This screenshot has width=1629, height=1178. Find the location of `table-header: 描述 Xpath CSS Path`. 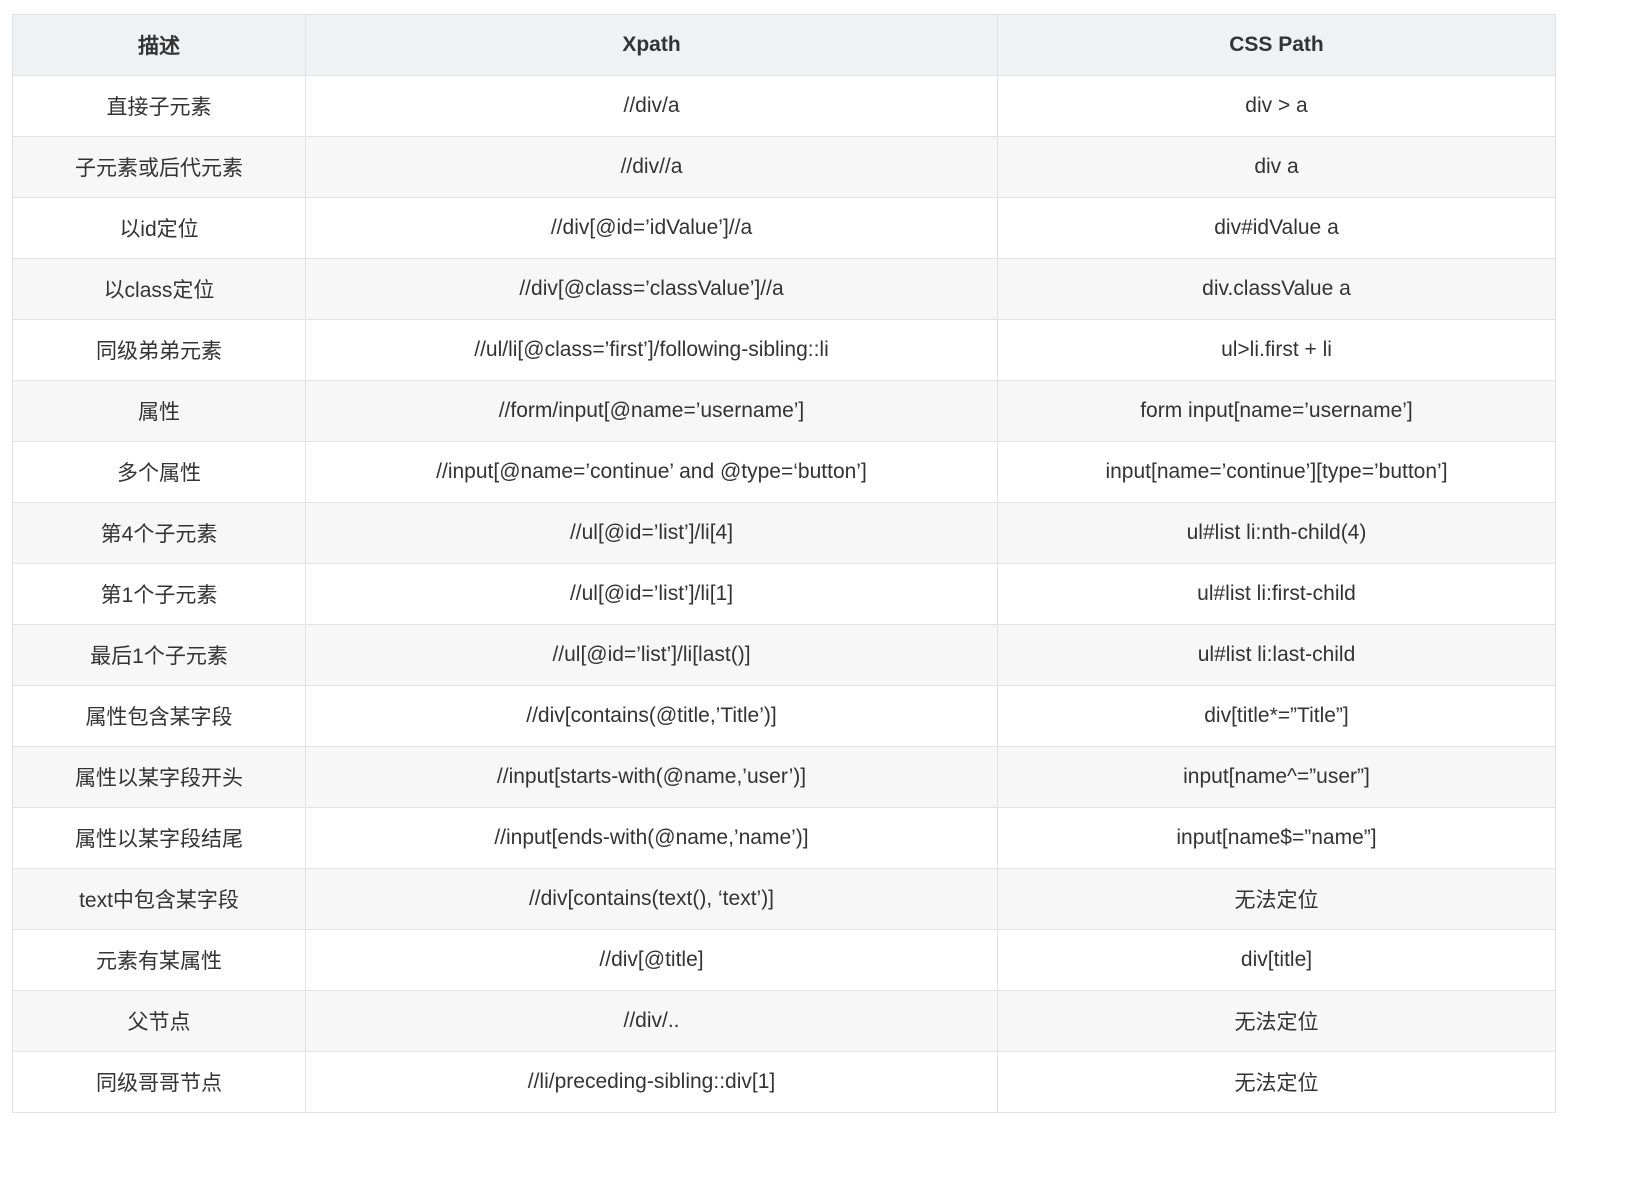

table-header: 描述 Xpath CSS Path is located at coordinates (784, 45).